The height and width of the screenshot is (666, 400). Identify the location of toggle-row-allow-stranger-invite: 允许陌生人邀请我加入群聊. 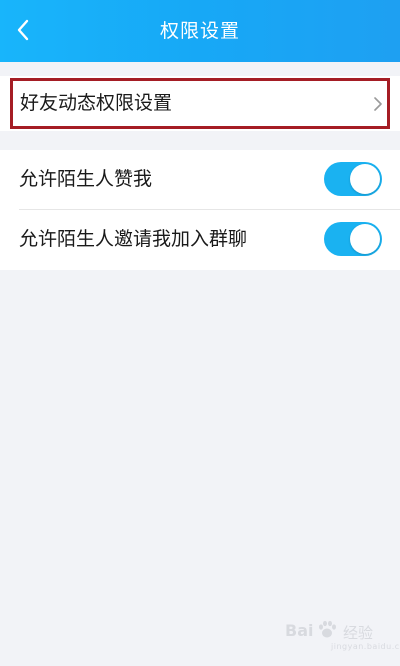
(200, 239).